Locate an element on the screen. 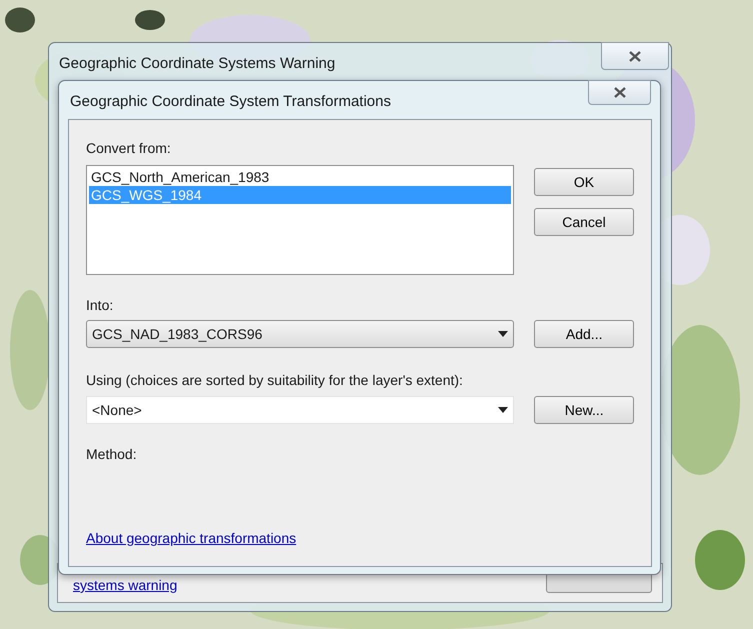 Image resolution: width=753 pixels, height=629 pixels. dialog-button: OK is located at coordinates (584, 182).